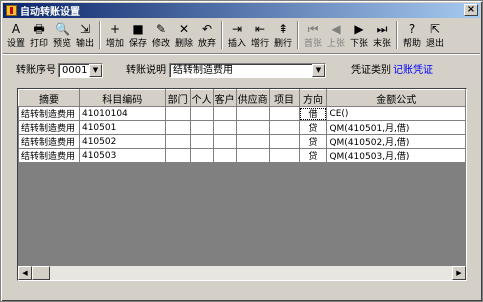  I want to click on toolbar-button-first: ⏮ 首张, so click(313, 35).